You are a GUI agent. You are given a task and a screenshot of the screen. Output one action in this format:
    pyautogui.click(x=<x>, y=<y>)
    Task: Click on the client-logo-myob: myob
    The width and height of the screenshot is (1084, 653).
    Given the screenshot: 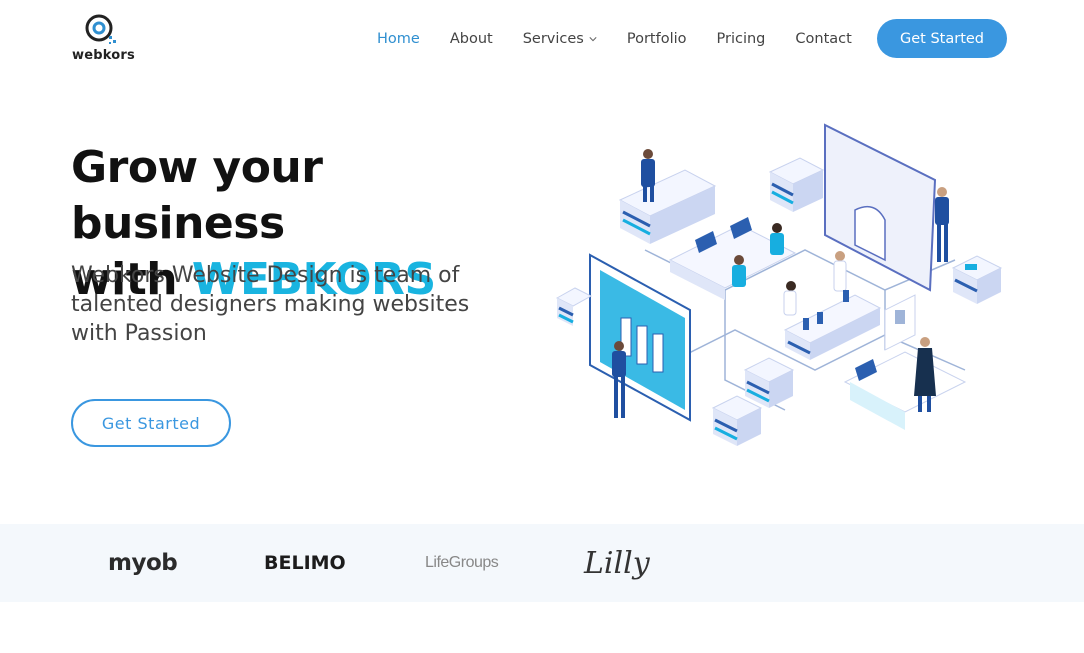 What is the action you would take?
    pyautogui.click(x=143, y=563)
    